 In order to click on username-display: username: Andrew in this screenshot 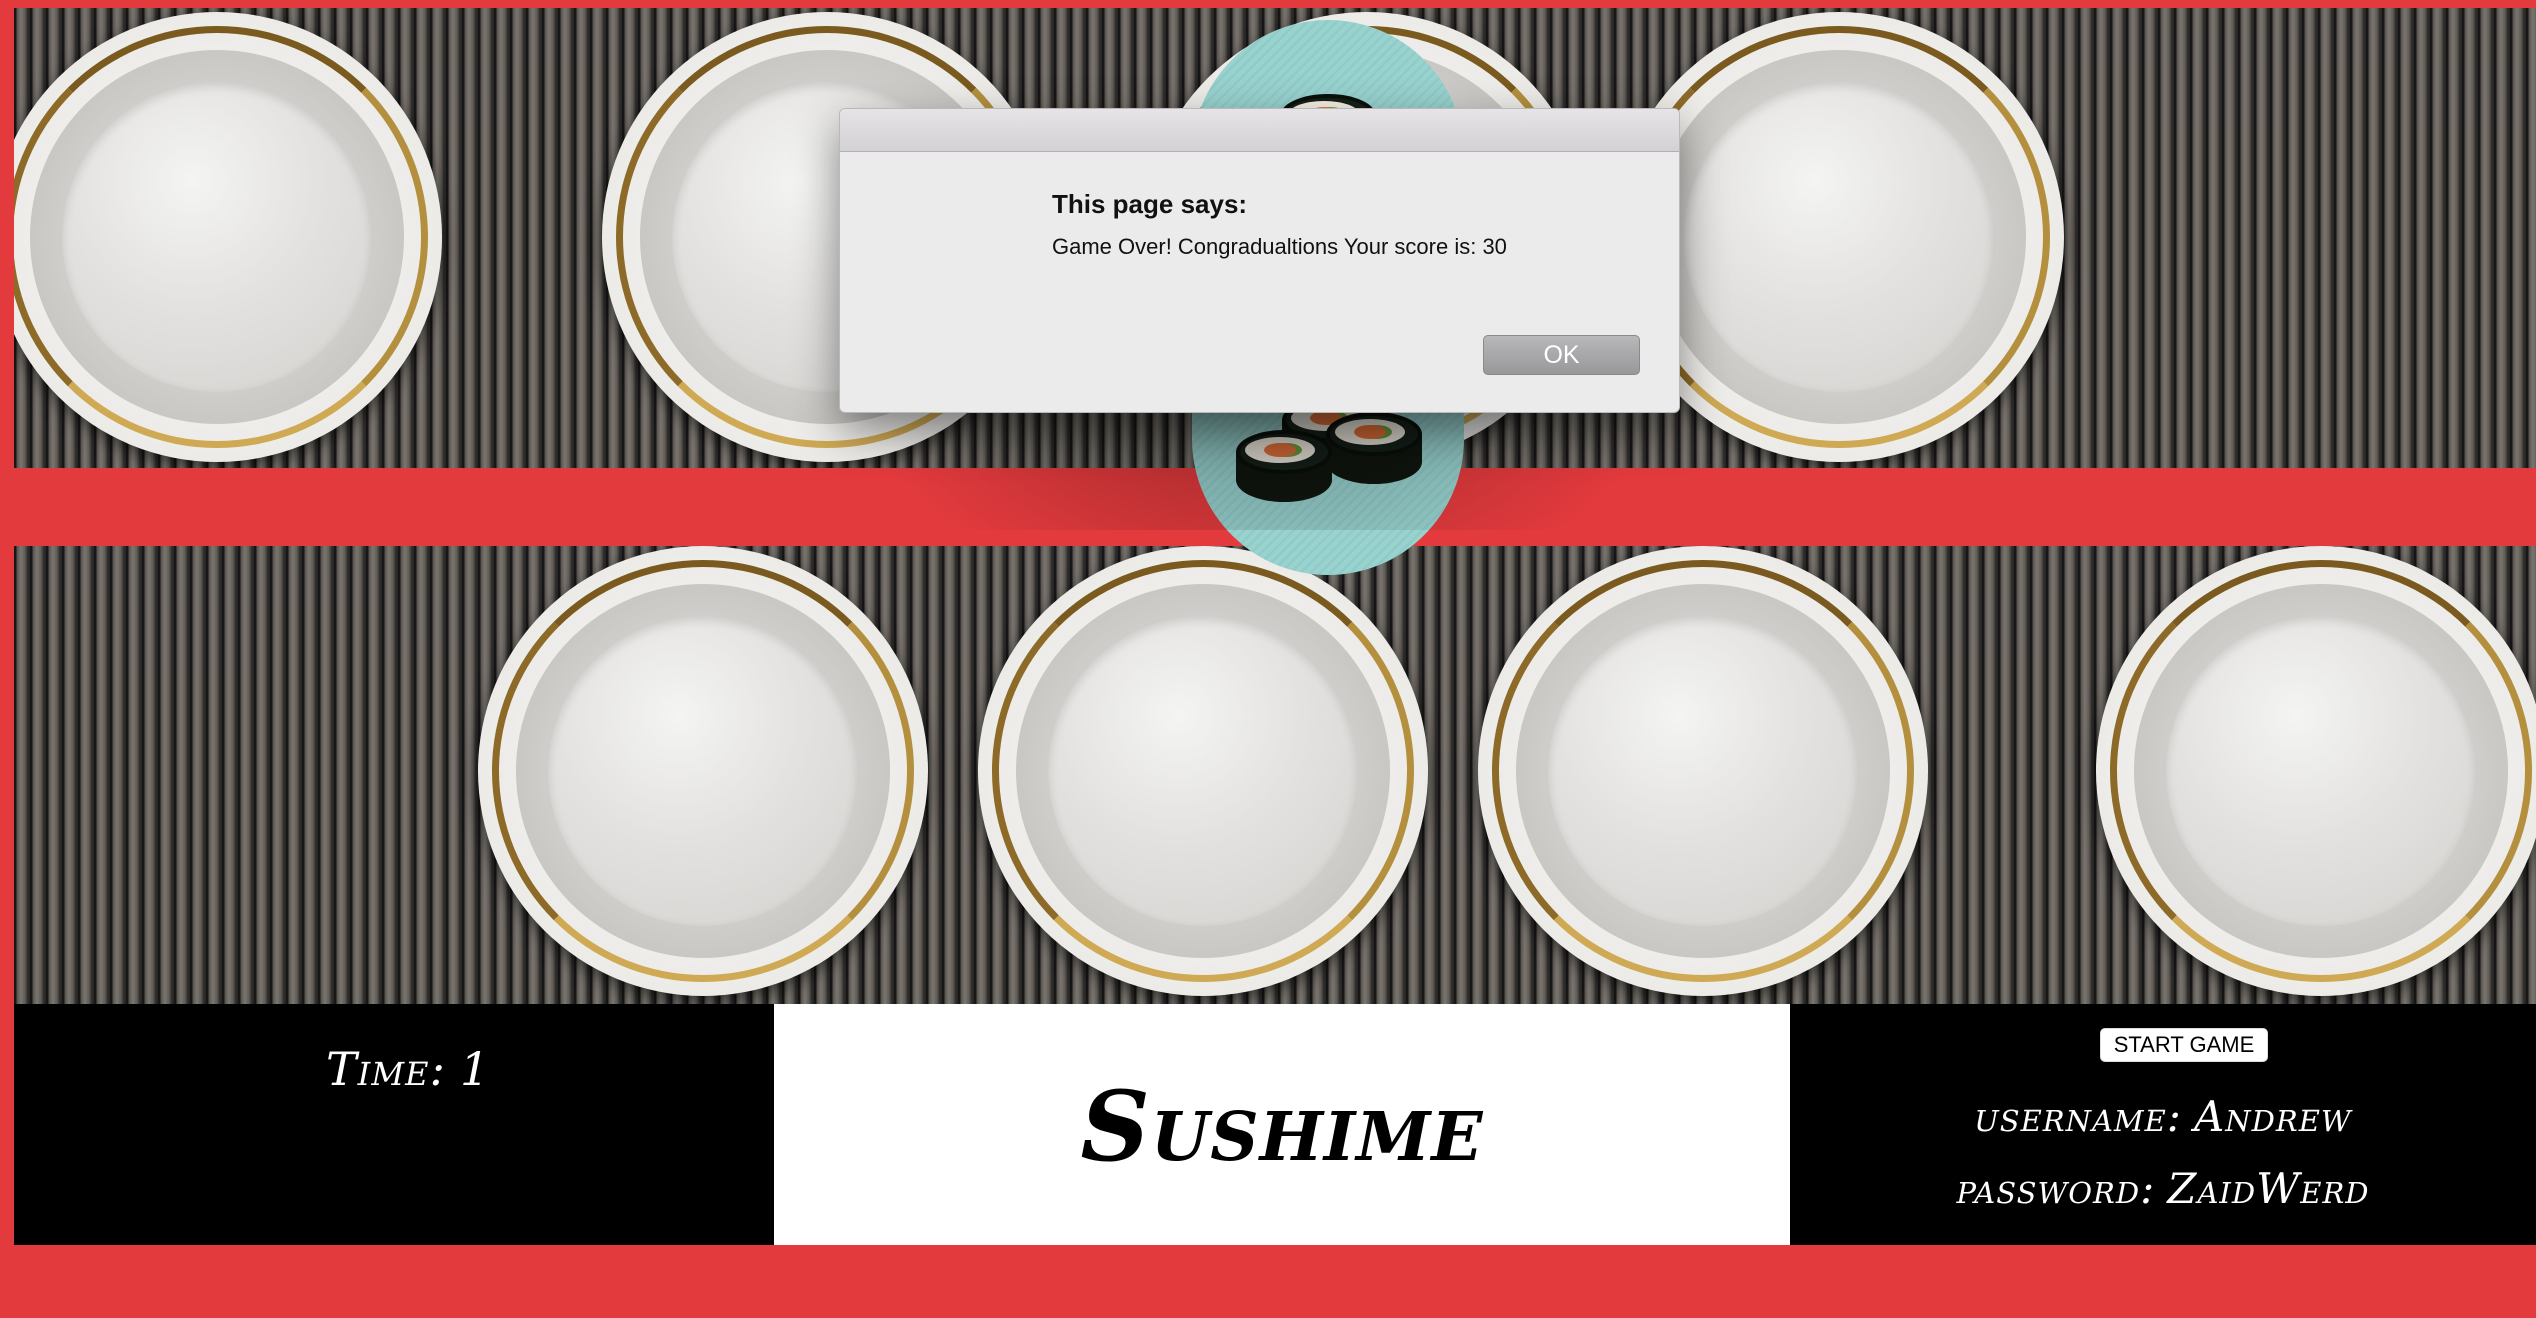, I will do `click(2163, 1116)`.